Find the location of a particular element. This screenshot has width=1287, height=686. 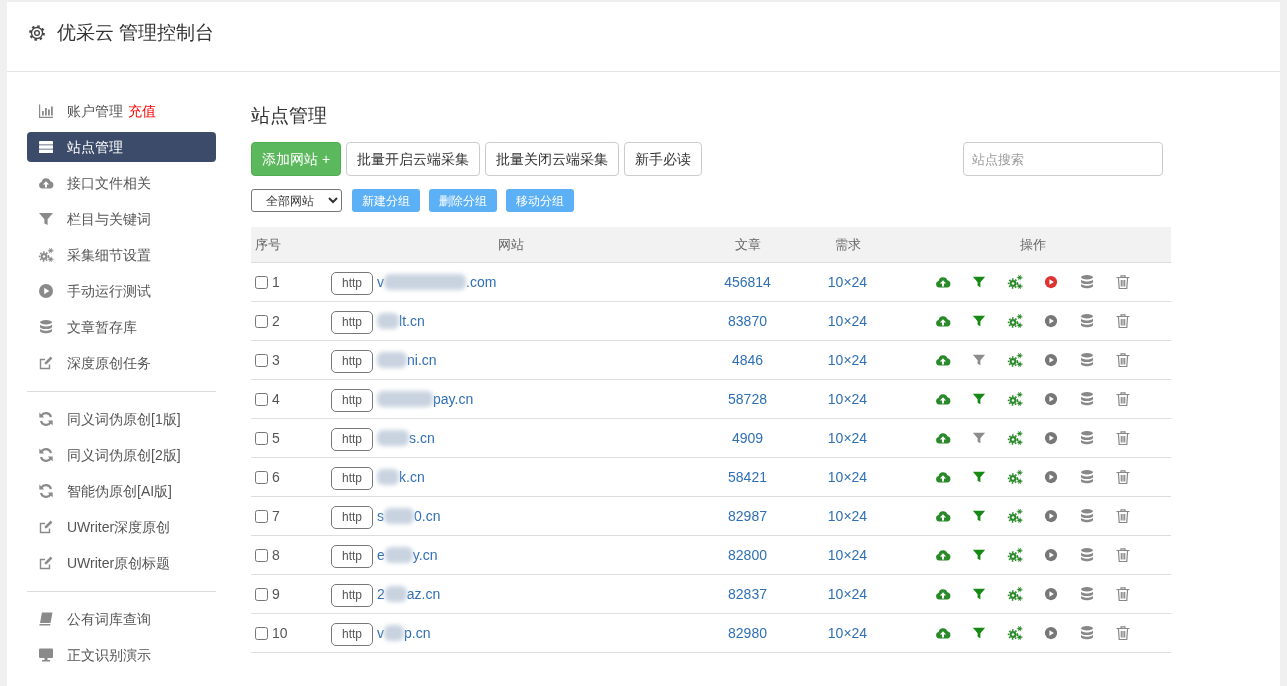

site-link: v p.cn is located at coordinates (404, 633).